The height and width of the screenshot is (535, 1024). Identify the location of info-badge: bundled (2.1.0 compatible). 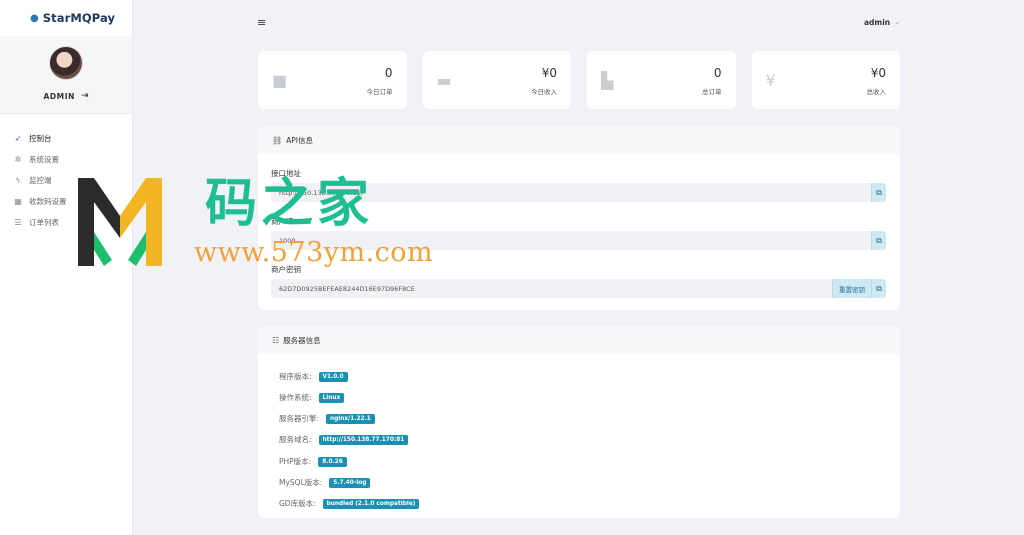
(371, 503).